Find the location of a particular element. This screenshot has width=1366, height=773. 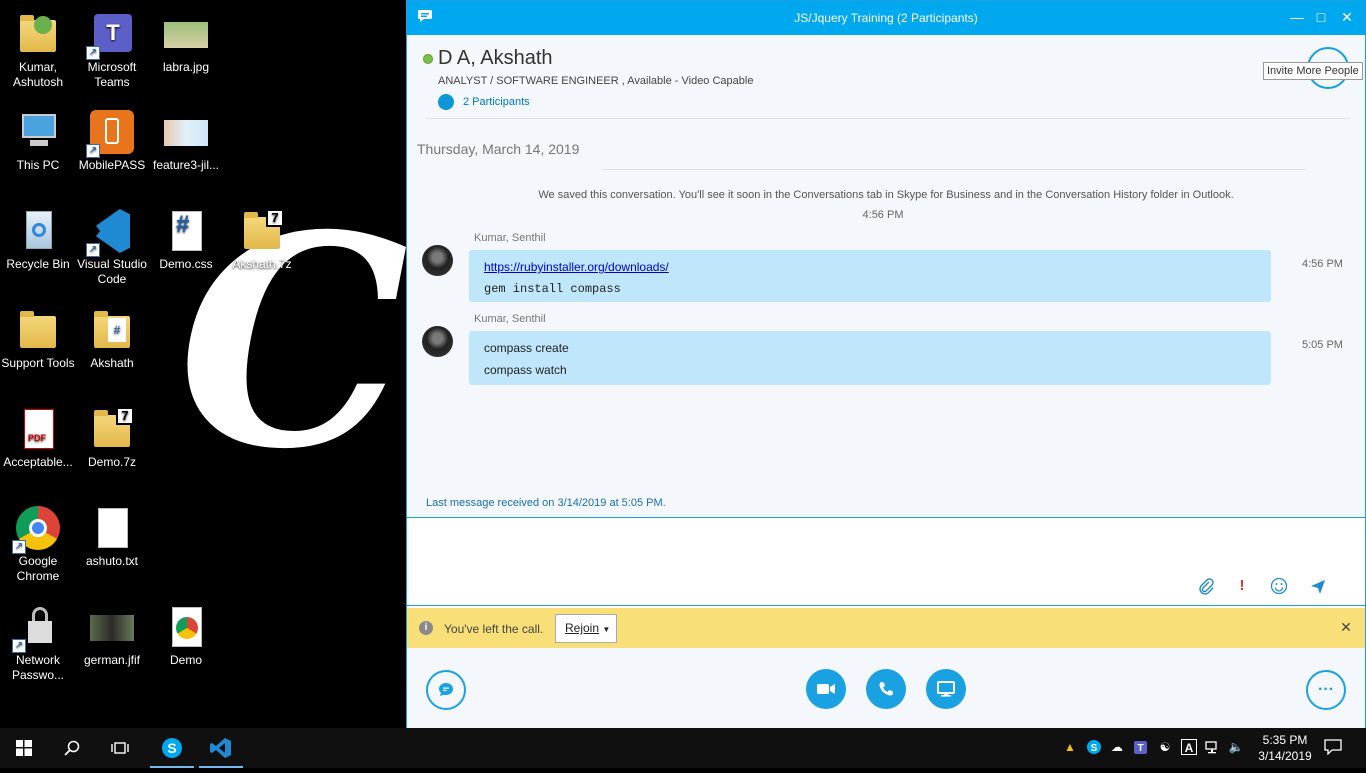

send-icon is located at coordinates (1318, 586).